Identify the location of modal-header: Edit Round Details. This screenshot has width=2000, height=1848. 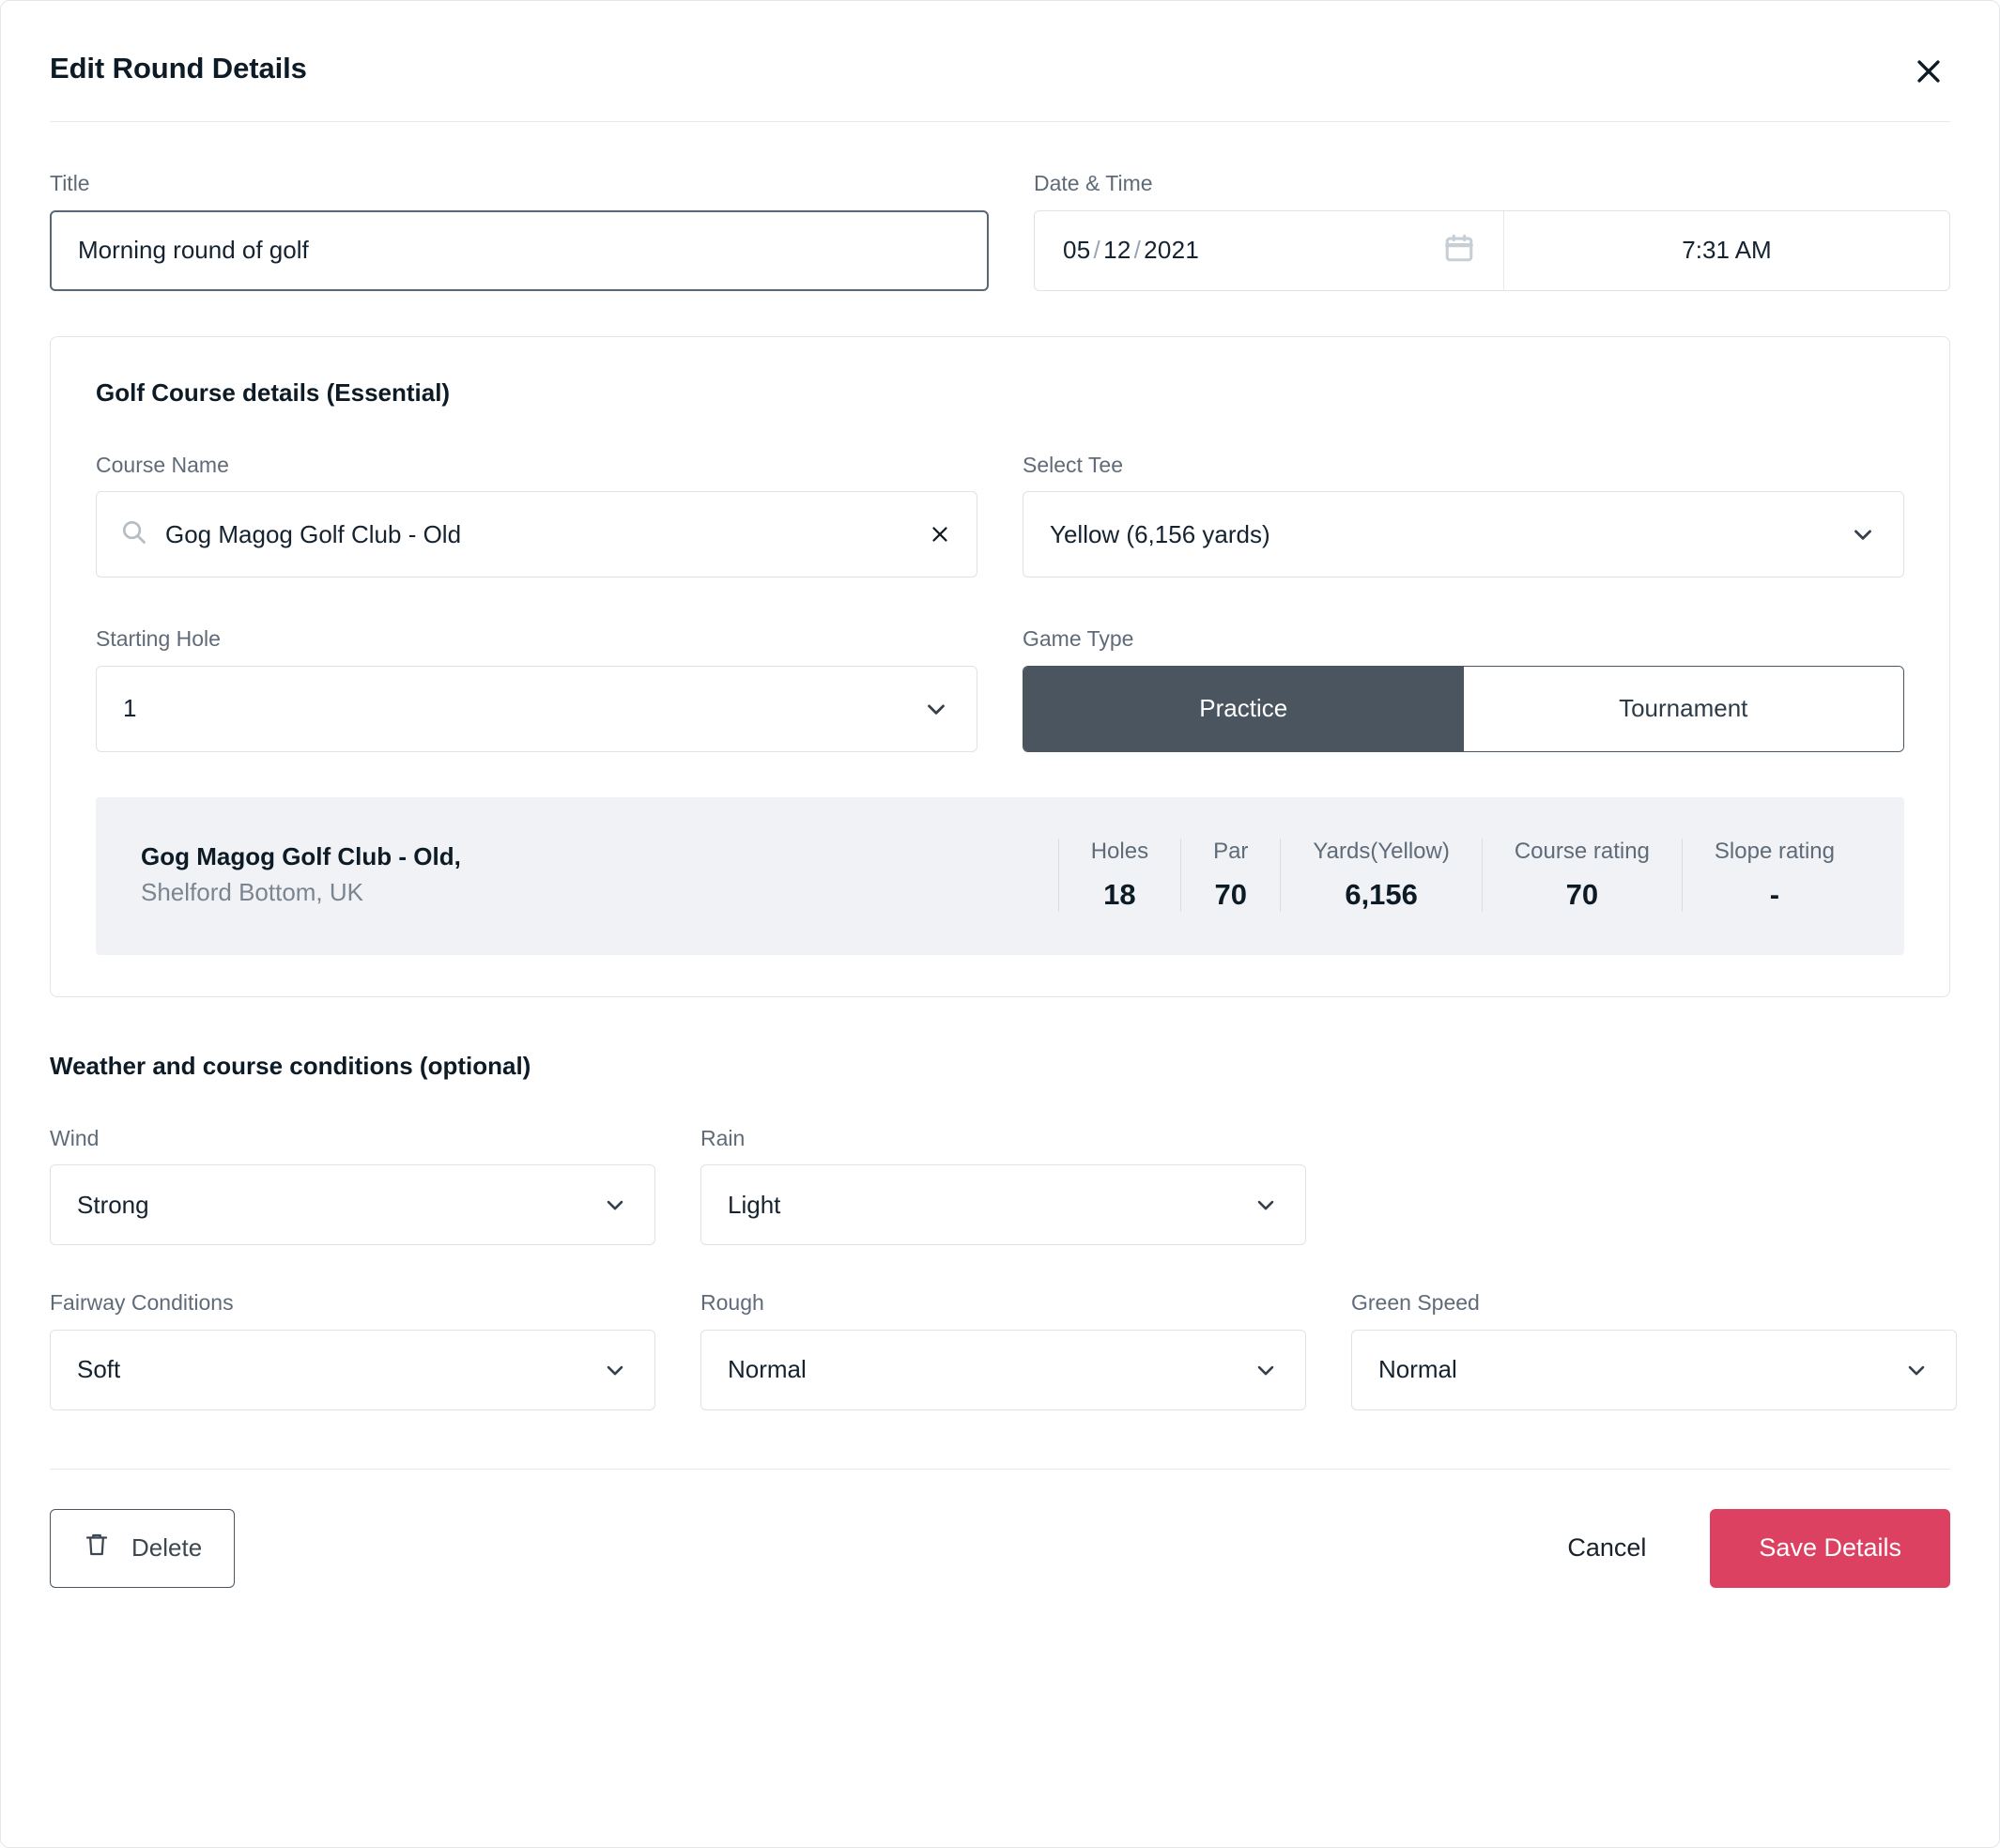
(1000, 61).